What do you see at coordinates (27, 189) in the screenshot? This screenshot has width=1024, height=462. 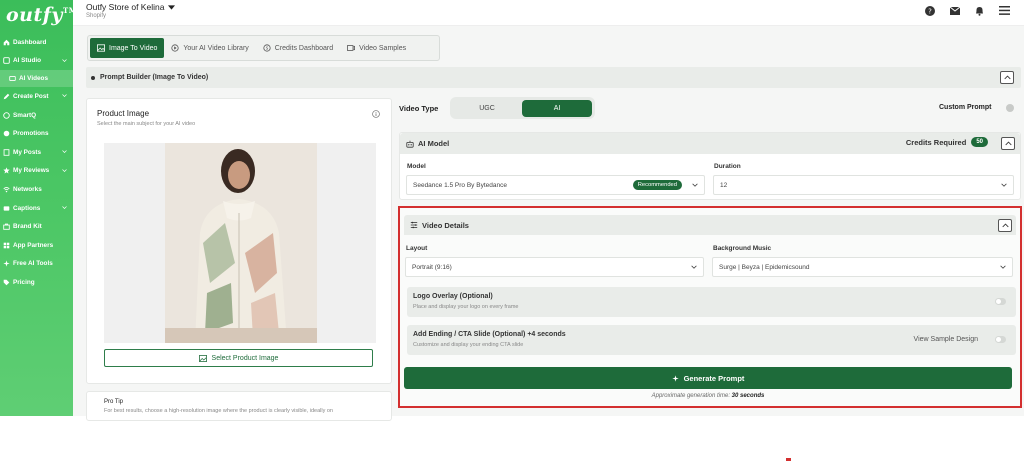 I see `sidebar-item-label: Networks` at bounding box center [27, 189].